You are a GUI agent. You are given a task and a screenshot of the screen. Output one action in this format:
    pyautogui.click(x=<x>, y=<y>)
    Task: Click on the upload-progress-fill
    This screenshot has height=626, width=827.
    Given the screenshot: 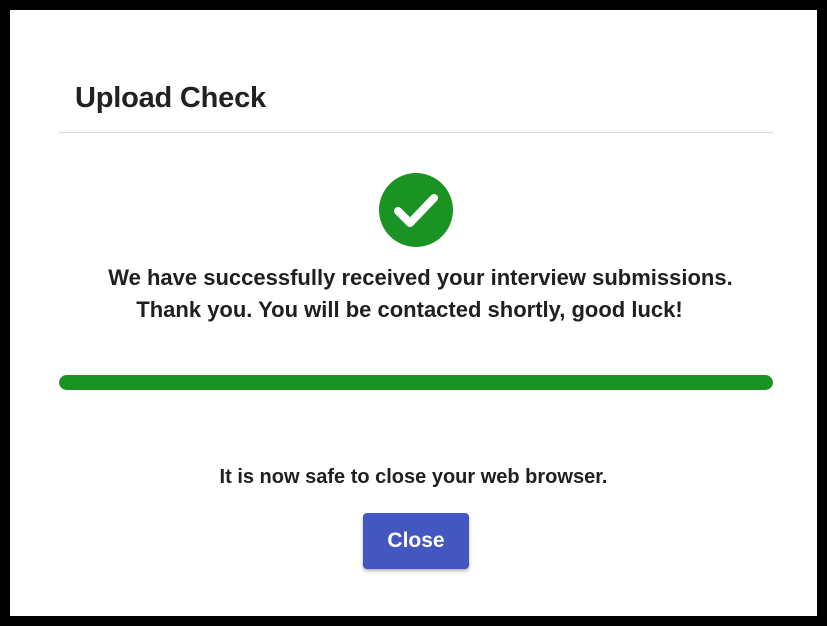 What is the action you would take?
    pyautogui.click(x=416, y=382)
    